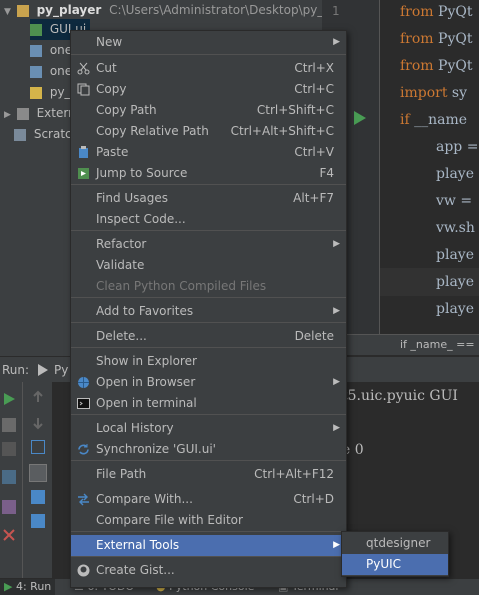 The image size is (479, 595). What do you see at coordinates (120, 265) in the screenshot?
I see `menu-item-label: Validate` at bounding box center [120, 265].